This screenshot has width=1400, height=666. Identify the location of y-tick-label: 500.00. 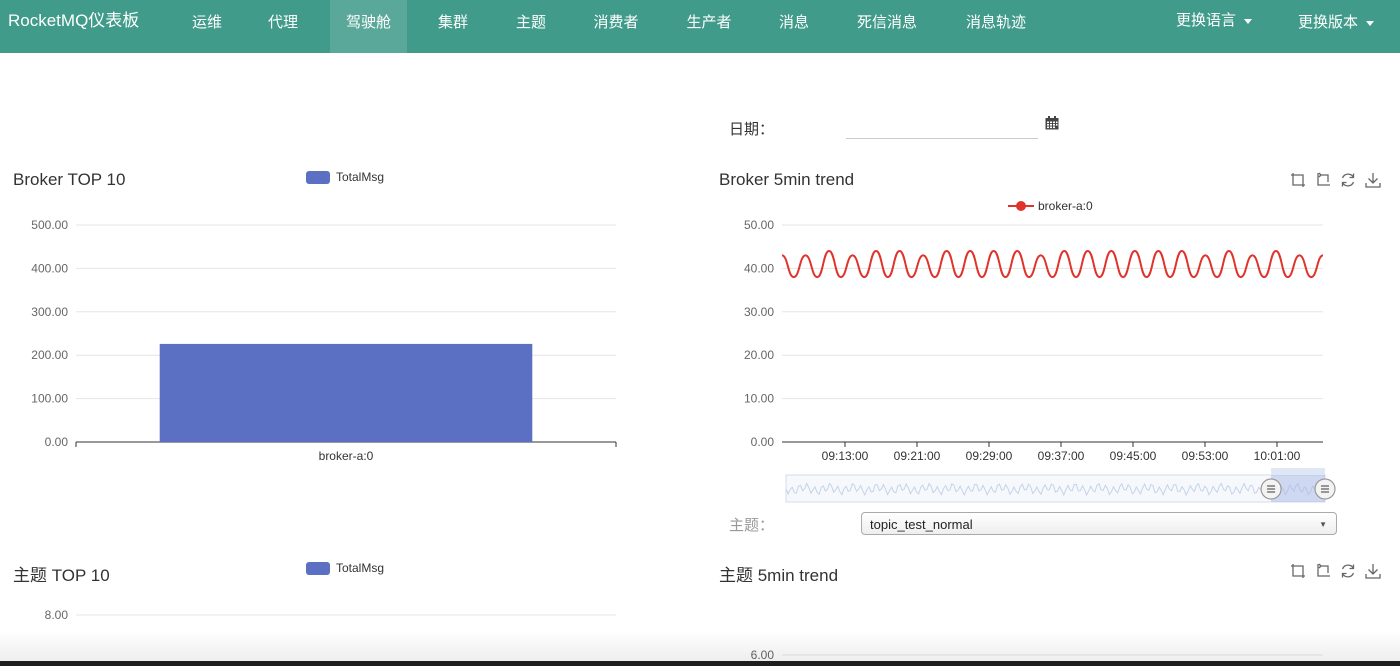
(49, 225).